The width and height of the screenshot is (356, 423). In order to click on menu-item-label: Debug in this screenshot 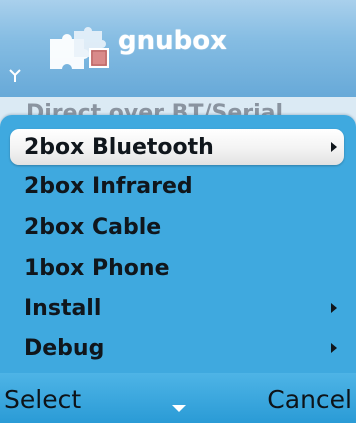, I will do `click(64, 348)`.